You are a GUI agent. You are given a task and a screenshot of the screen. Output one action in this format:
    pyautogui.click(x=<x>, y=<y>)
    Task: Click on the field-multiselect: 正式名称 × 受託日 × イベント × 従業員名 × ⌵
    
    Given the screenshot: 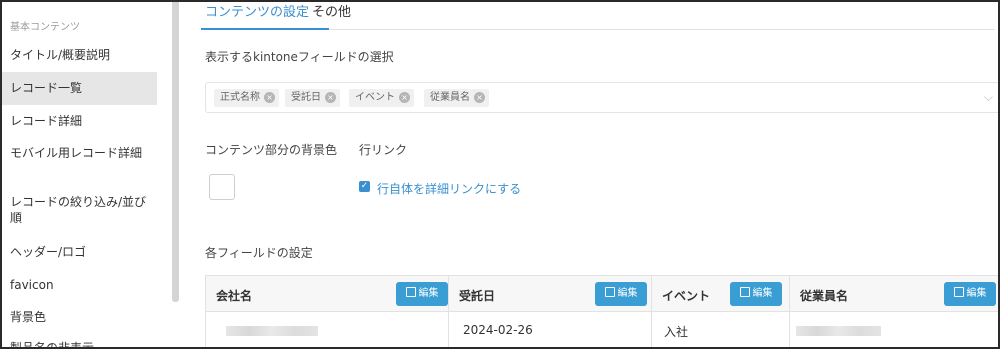 What is the action you would take?
    pyautogui.click(x=601, y=97)
    